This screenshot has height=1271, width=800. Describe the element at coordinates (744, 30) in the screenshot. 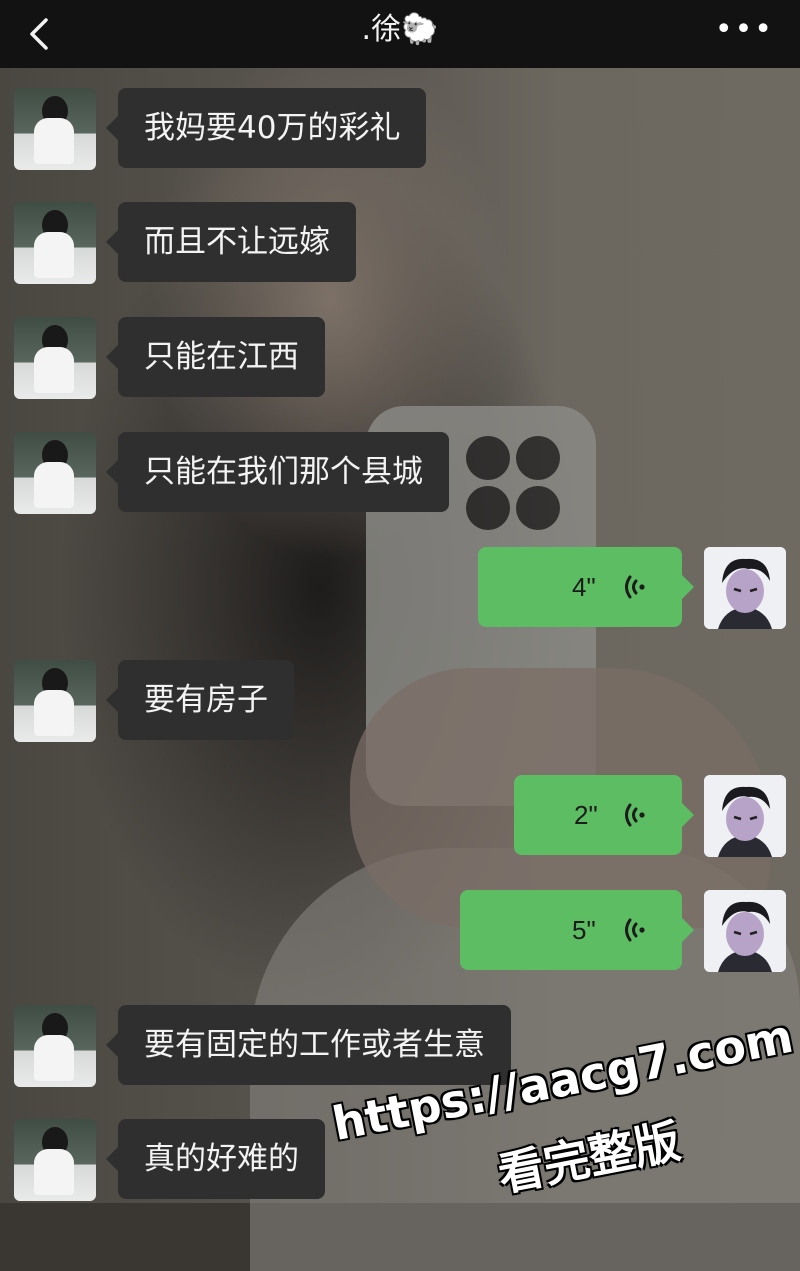

I see `more-options-icon: •••` at that location.